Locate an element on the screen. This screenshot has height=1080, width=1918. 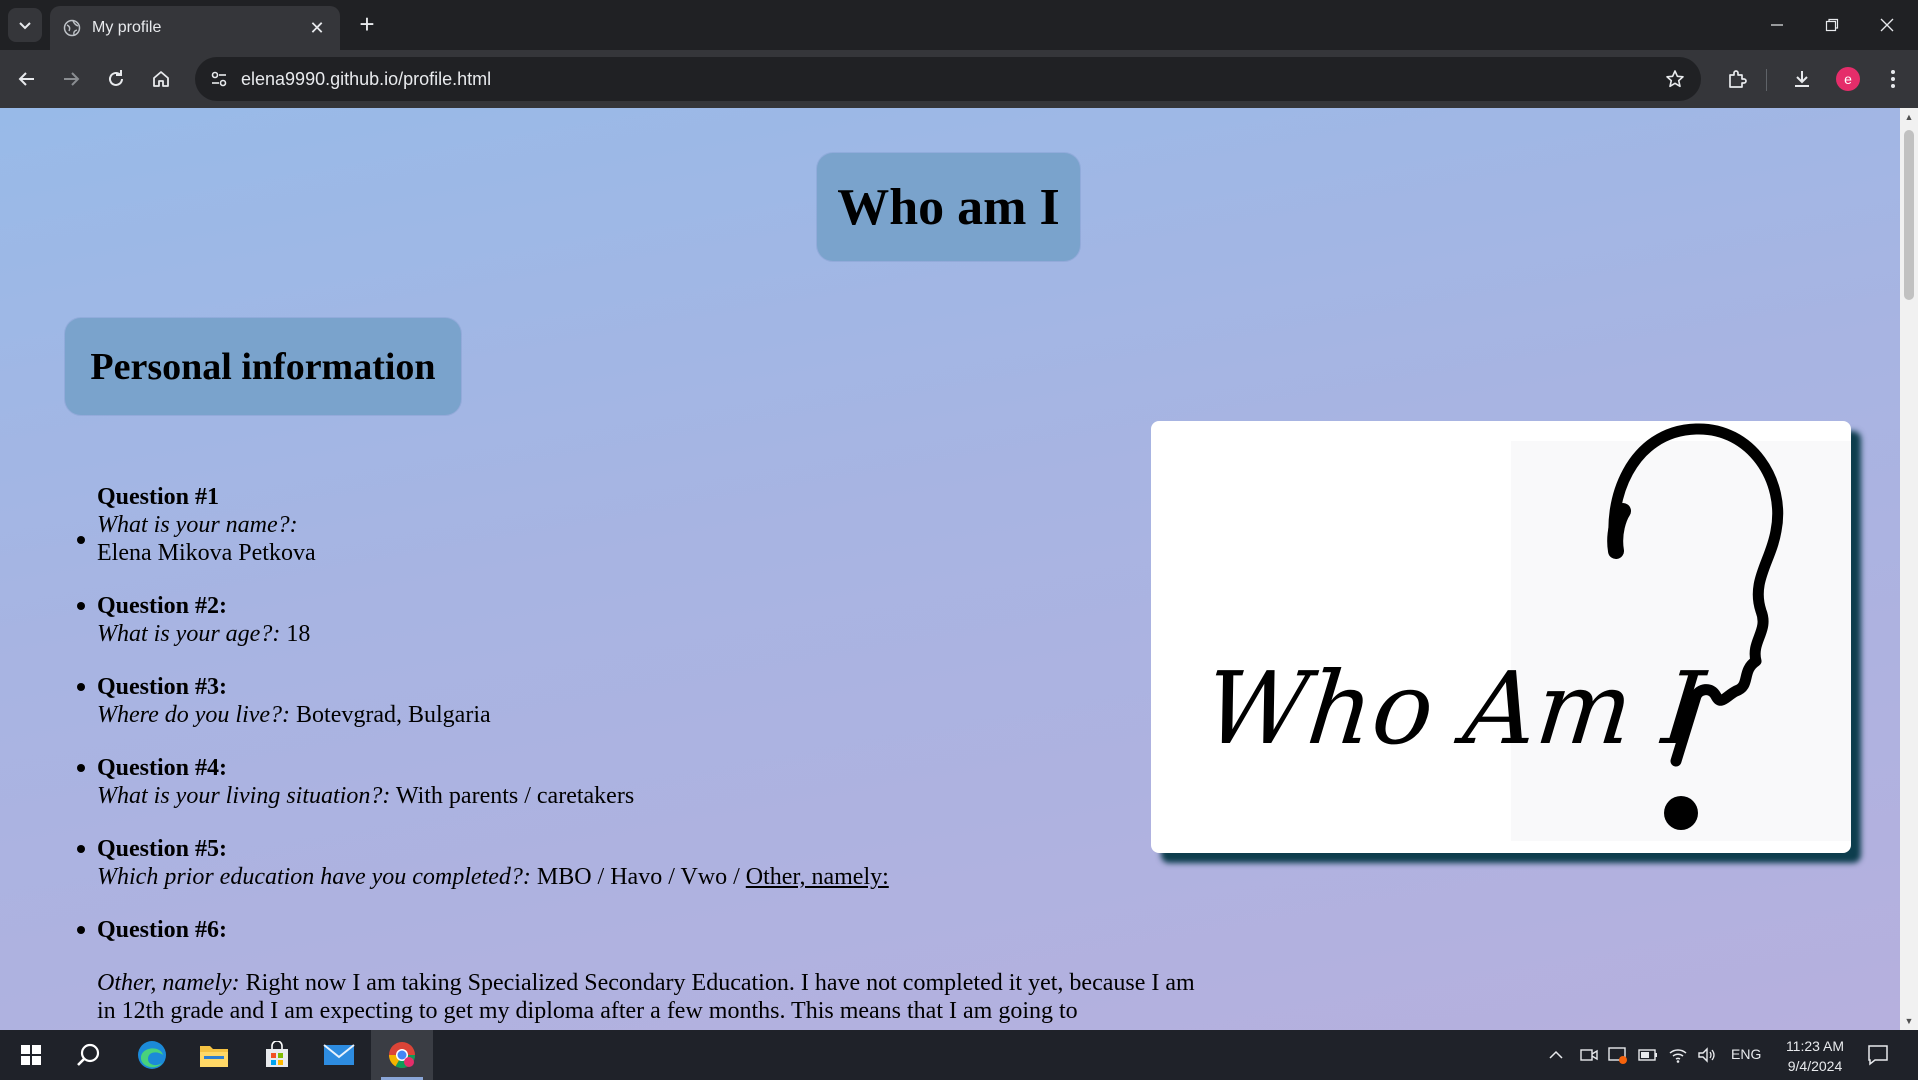
store-icon is located at coordinates (277, 1054).